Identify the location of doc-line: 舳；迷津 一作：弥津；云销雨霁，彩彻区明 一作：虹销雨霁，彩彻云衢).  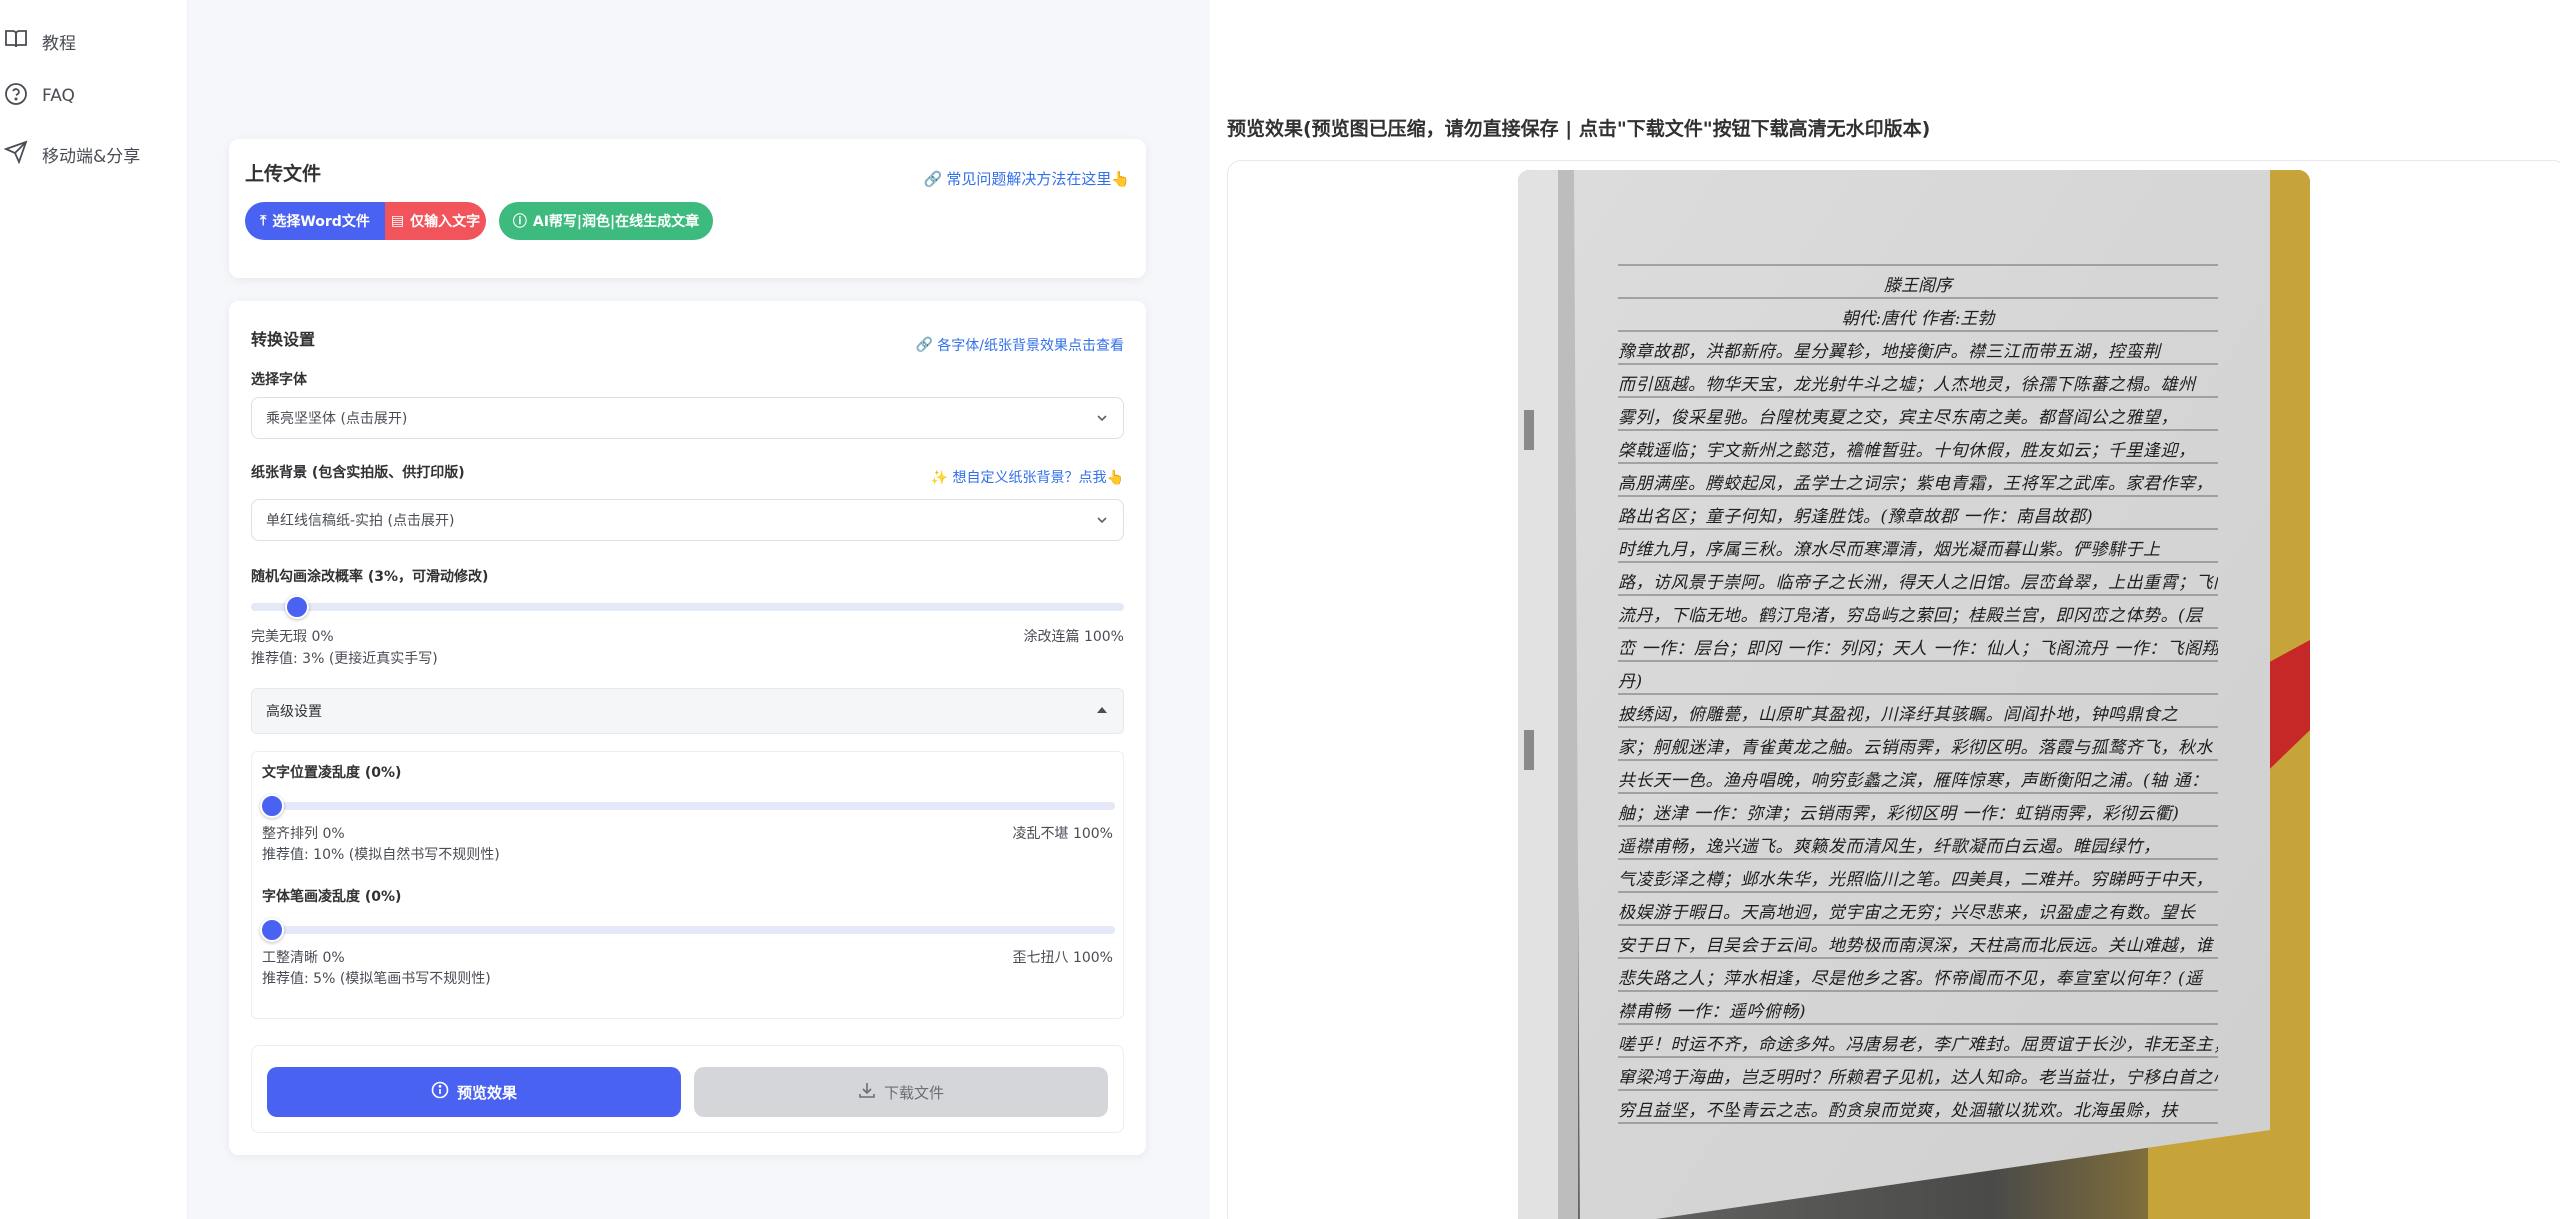
(1899, 814).